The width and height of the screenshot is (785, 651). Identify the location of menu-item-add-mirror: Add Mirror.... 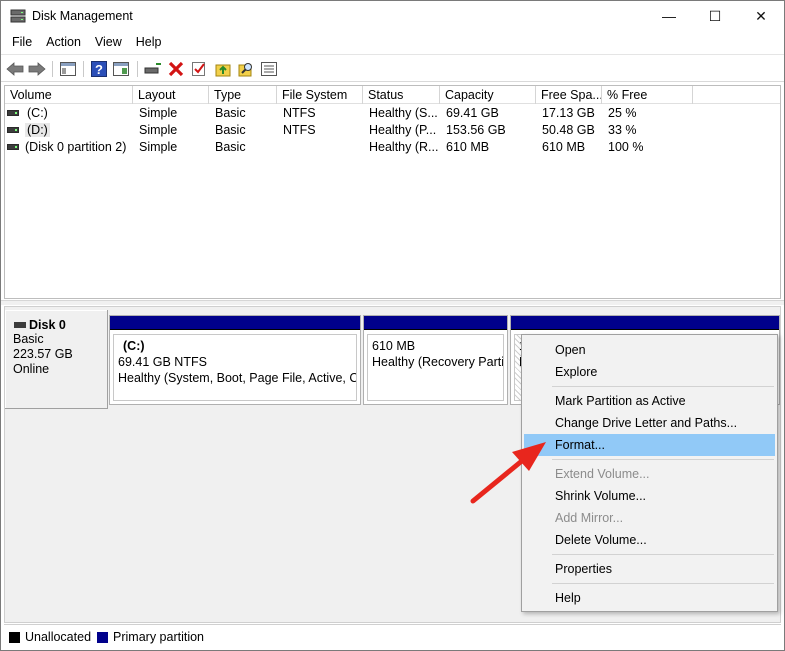
(649, 518).